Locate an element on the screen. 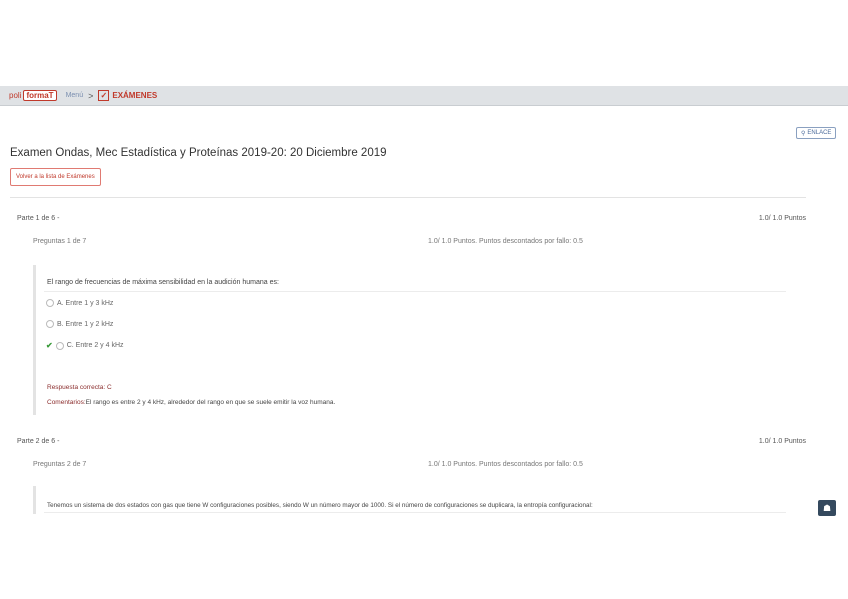 This screenshot has height=599, width=848. logo-poli-text: poli is located at coordinates (15, 95).